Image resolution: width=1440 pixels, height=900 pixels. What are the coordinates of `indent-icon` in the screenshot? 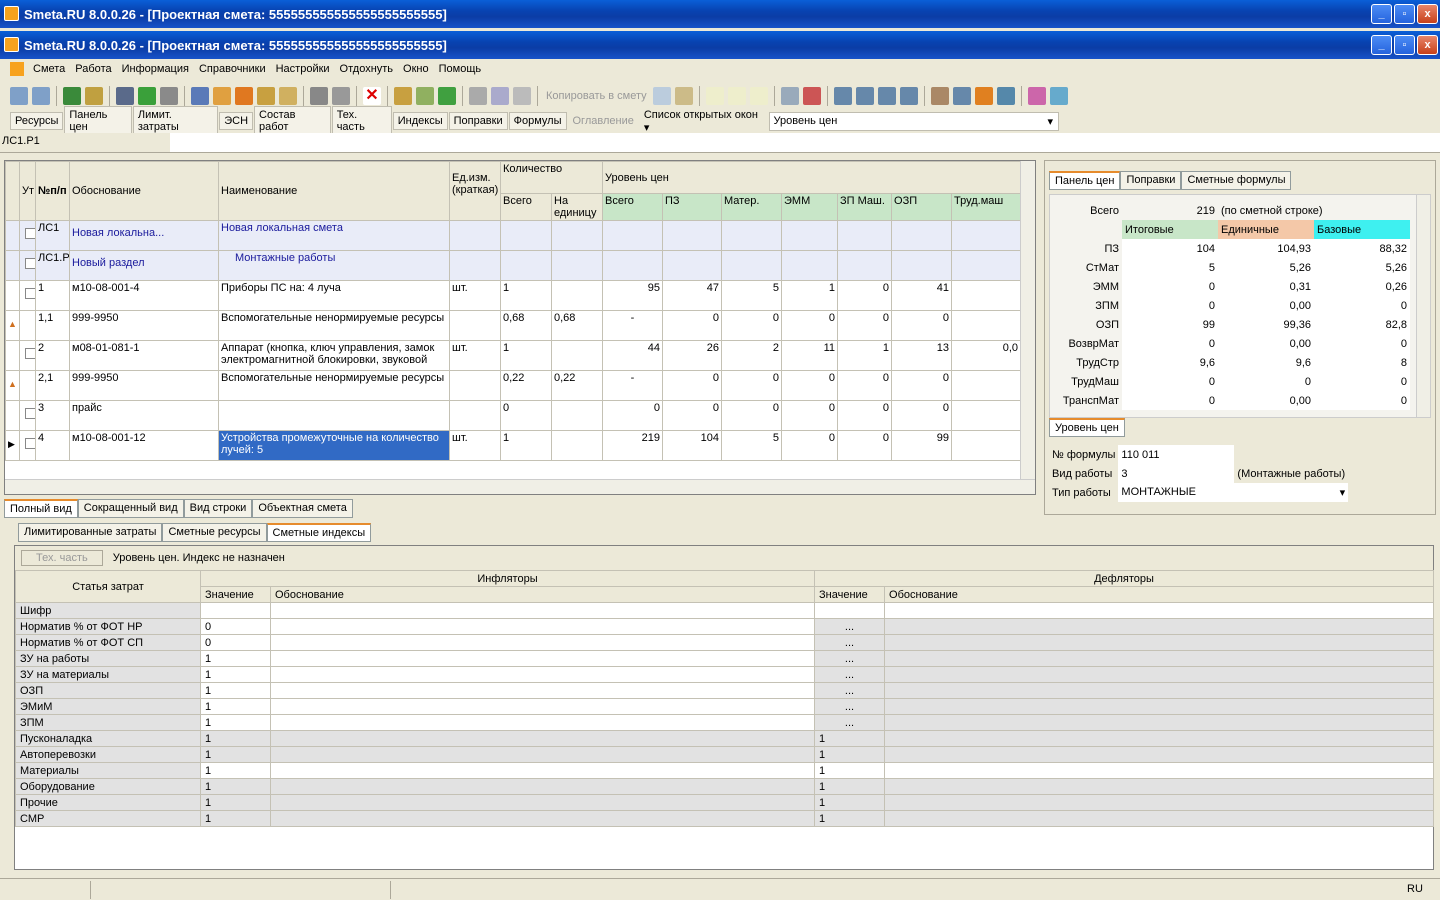 It's located at (842, 96).